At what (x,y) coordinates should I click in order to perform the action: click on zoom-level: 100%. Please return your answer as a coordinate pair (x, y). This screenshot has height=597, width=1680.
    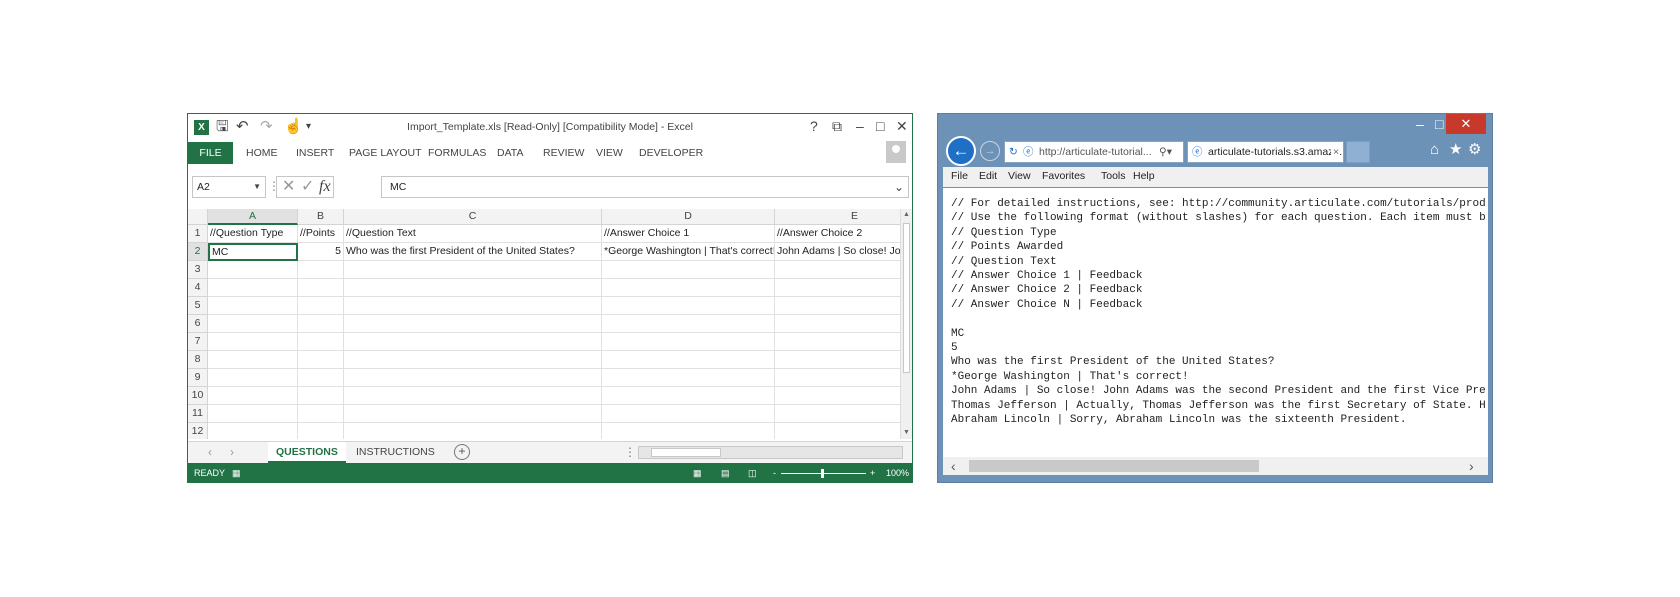
    Looking at the image, I should click on (897, 473).